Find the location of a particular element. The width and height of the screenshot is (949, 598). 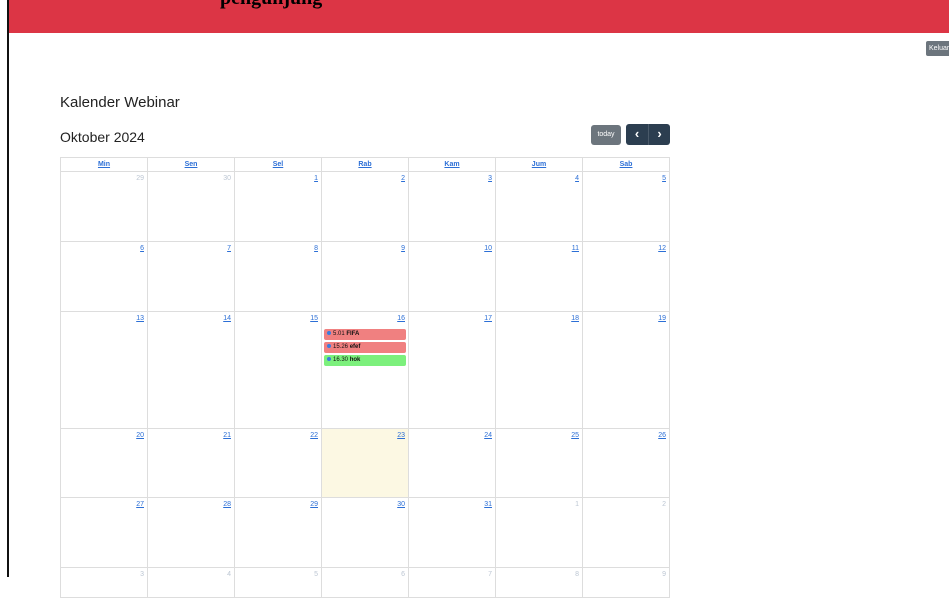

calendar-day-cell: 17 is located at coordinates (452, 370).